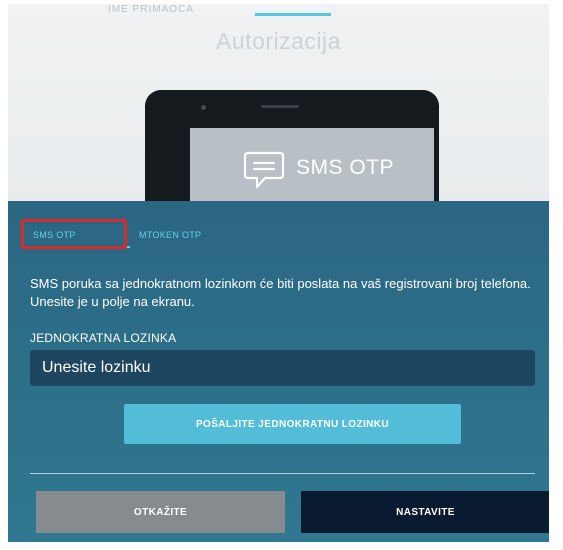 The width and height of the screenshot is (563, 550). I want to click on phone-screen: SMS OTP, so click(312, 164).